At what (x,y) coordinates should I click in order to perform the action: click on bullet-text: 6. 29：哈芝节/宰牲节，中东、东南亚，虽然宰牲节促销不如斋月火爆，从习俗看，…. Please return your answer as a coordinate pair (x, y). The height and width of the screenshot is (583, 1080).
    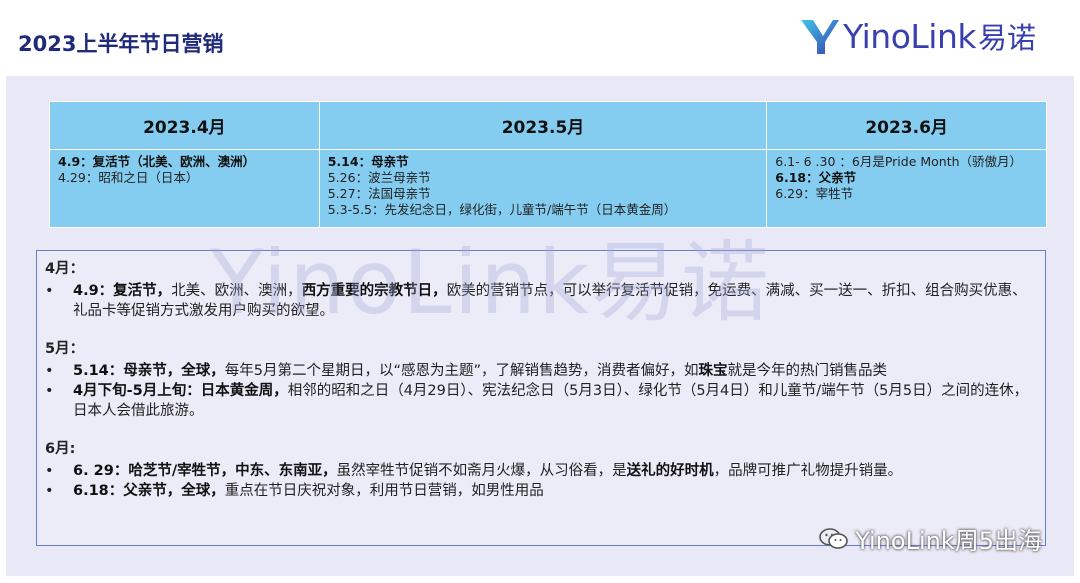
    Looking at the image, I should click on (554, 471).